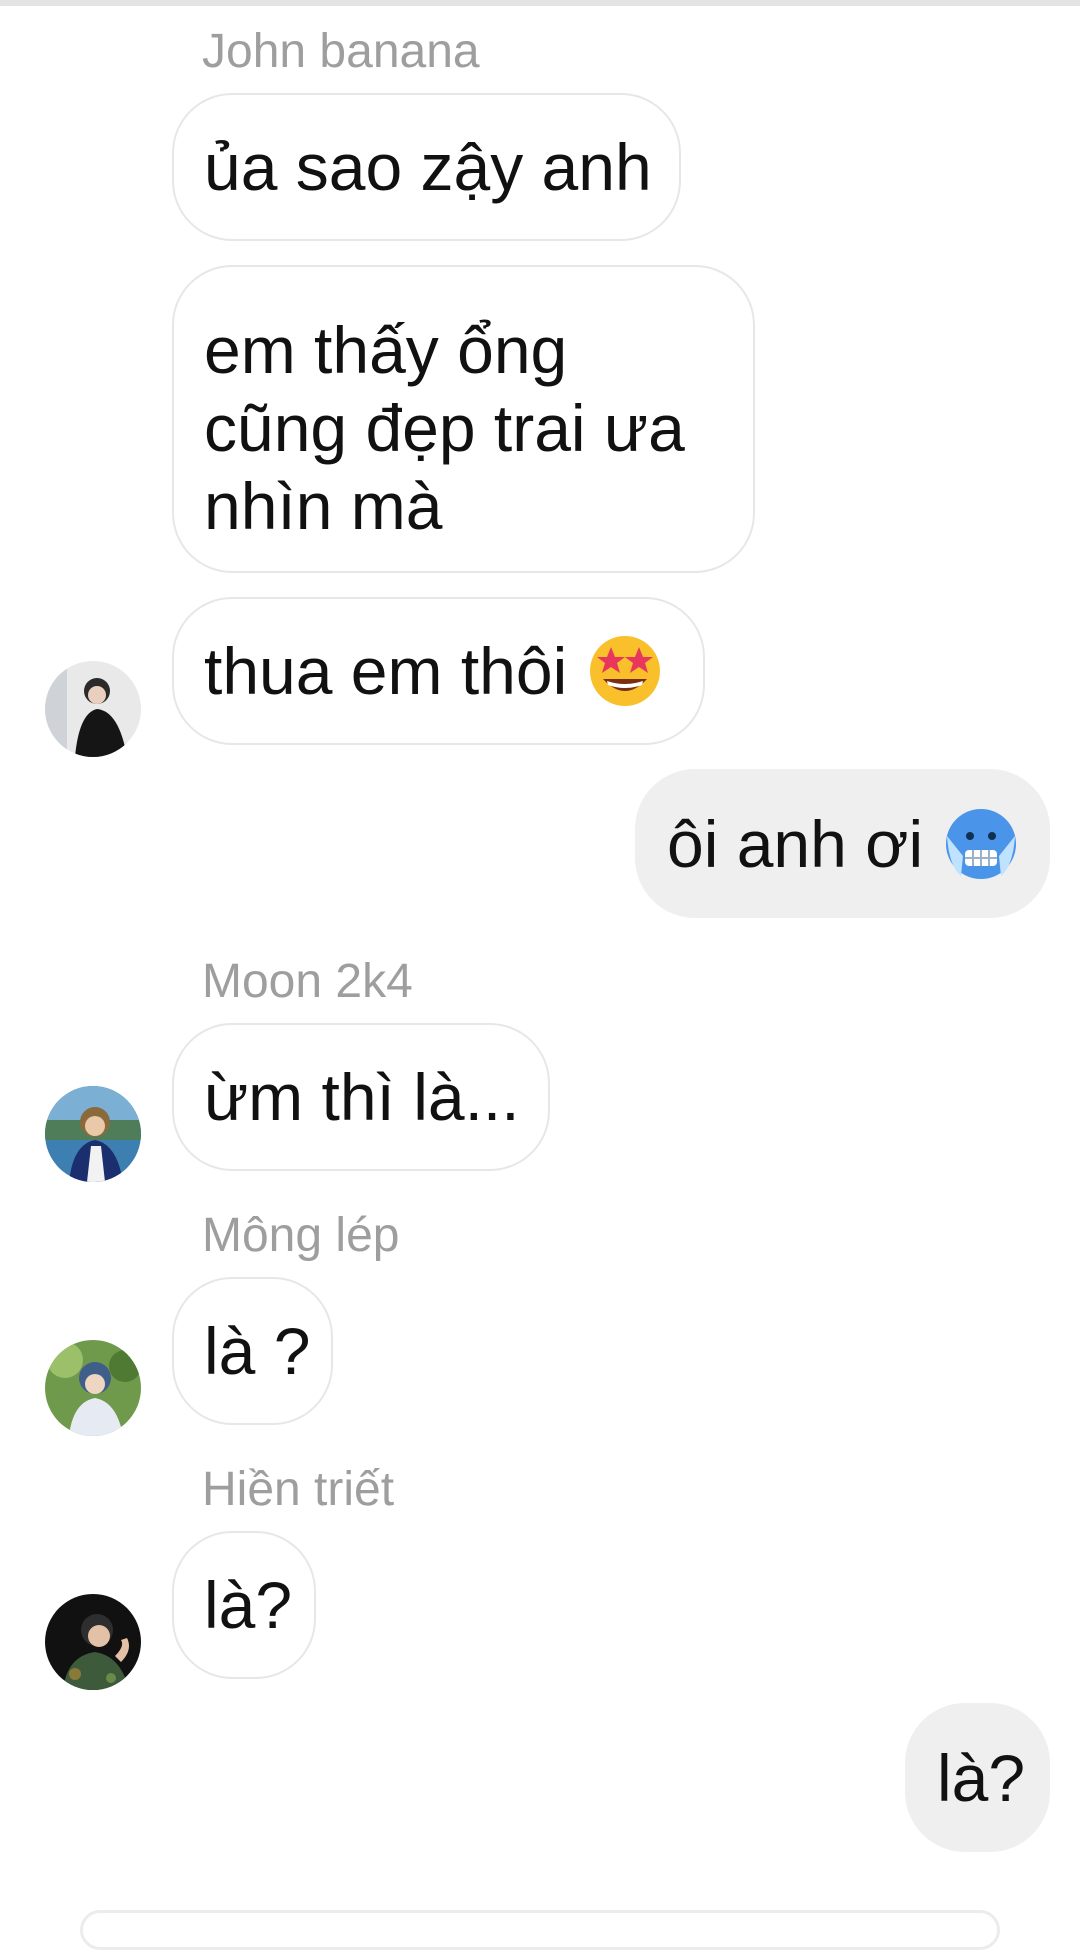  I want to click on message-bubble: ủa sao zậy anh, so click(426, 167).